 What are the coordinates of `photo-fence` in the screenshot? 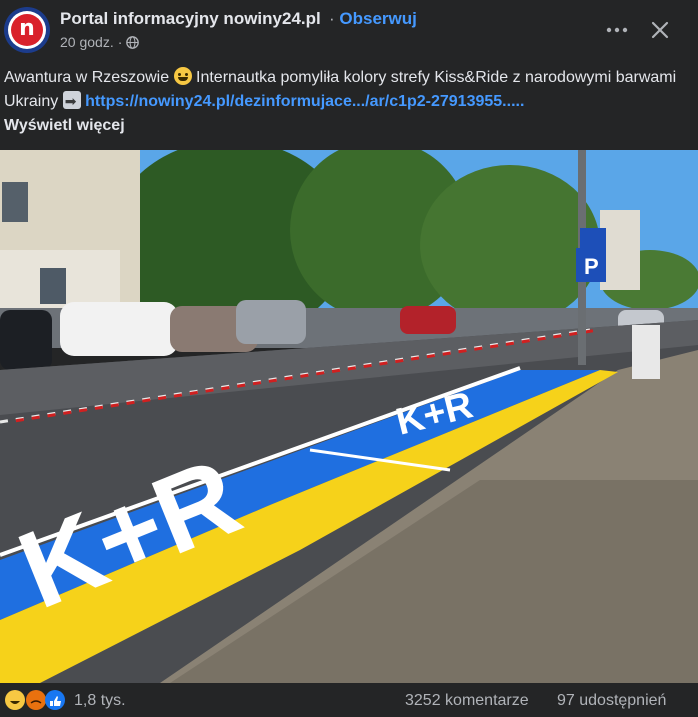 It's located at (646, 352).